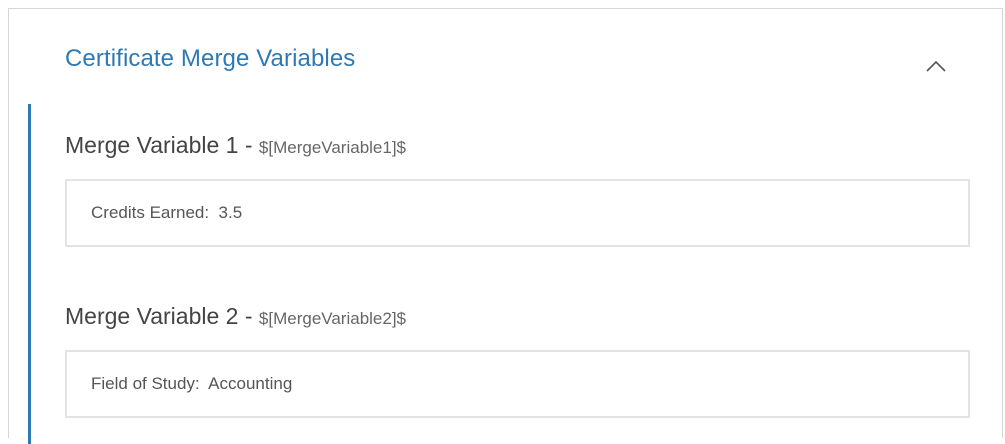 The width and height of the screenshot is (1005, 444). Describe the element at coordinates (517, 150) in the screenshot. I see `merge-variable-1-label: Merge Variable 1 - $[MergeVariable1]$` at that location.